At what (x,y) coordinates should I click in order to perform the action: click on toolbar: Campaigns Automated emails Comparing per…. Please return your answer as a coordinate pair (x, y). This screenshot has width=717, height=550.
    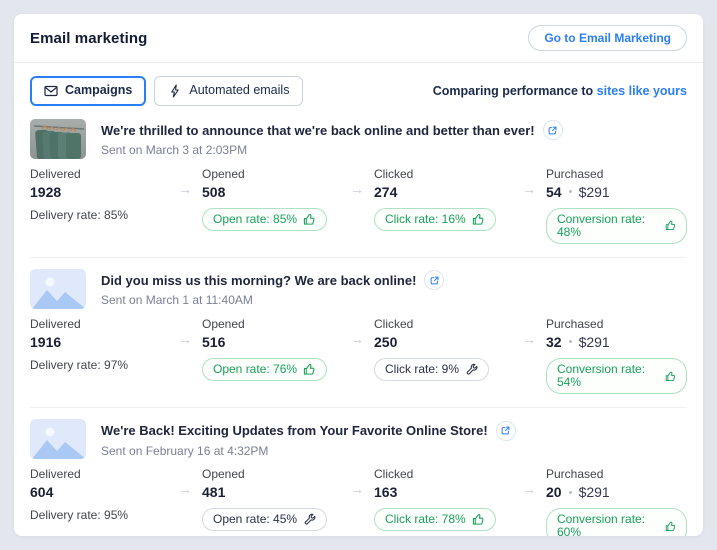
    Looking at the image, I should click on (358, 85).